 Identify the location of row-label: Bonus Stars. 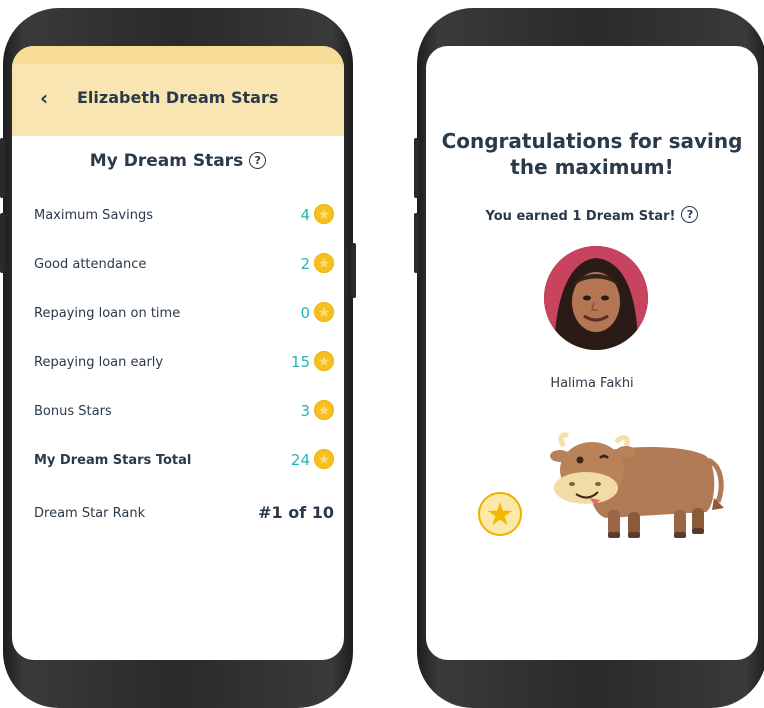
(73, 411).